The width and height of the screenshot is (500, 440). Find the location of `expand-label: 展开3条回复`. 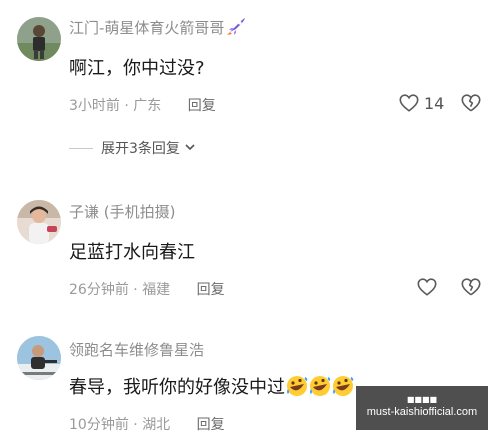

expand-label: 展开3条回复 is located at coordinates (140, 149).